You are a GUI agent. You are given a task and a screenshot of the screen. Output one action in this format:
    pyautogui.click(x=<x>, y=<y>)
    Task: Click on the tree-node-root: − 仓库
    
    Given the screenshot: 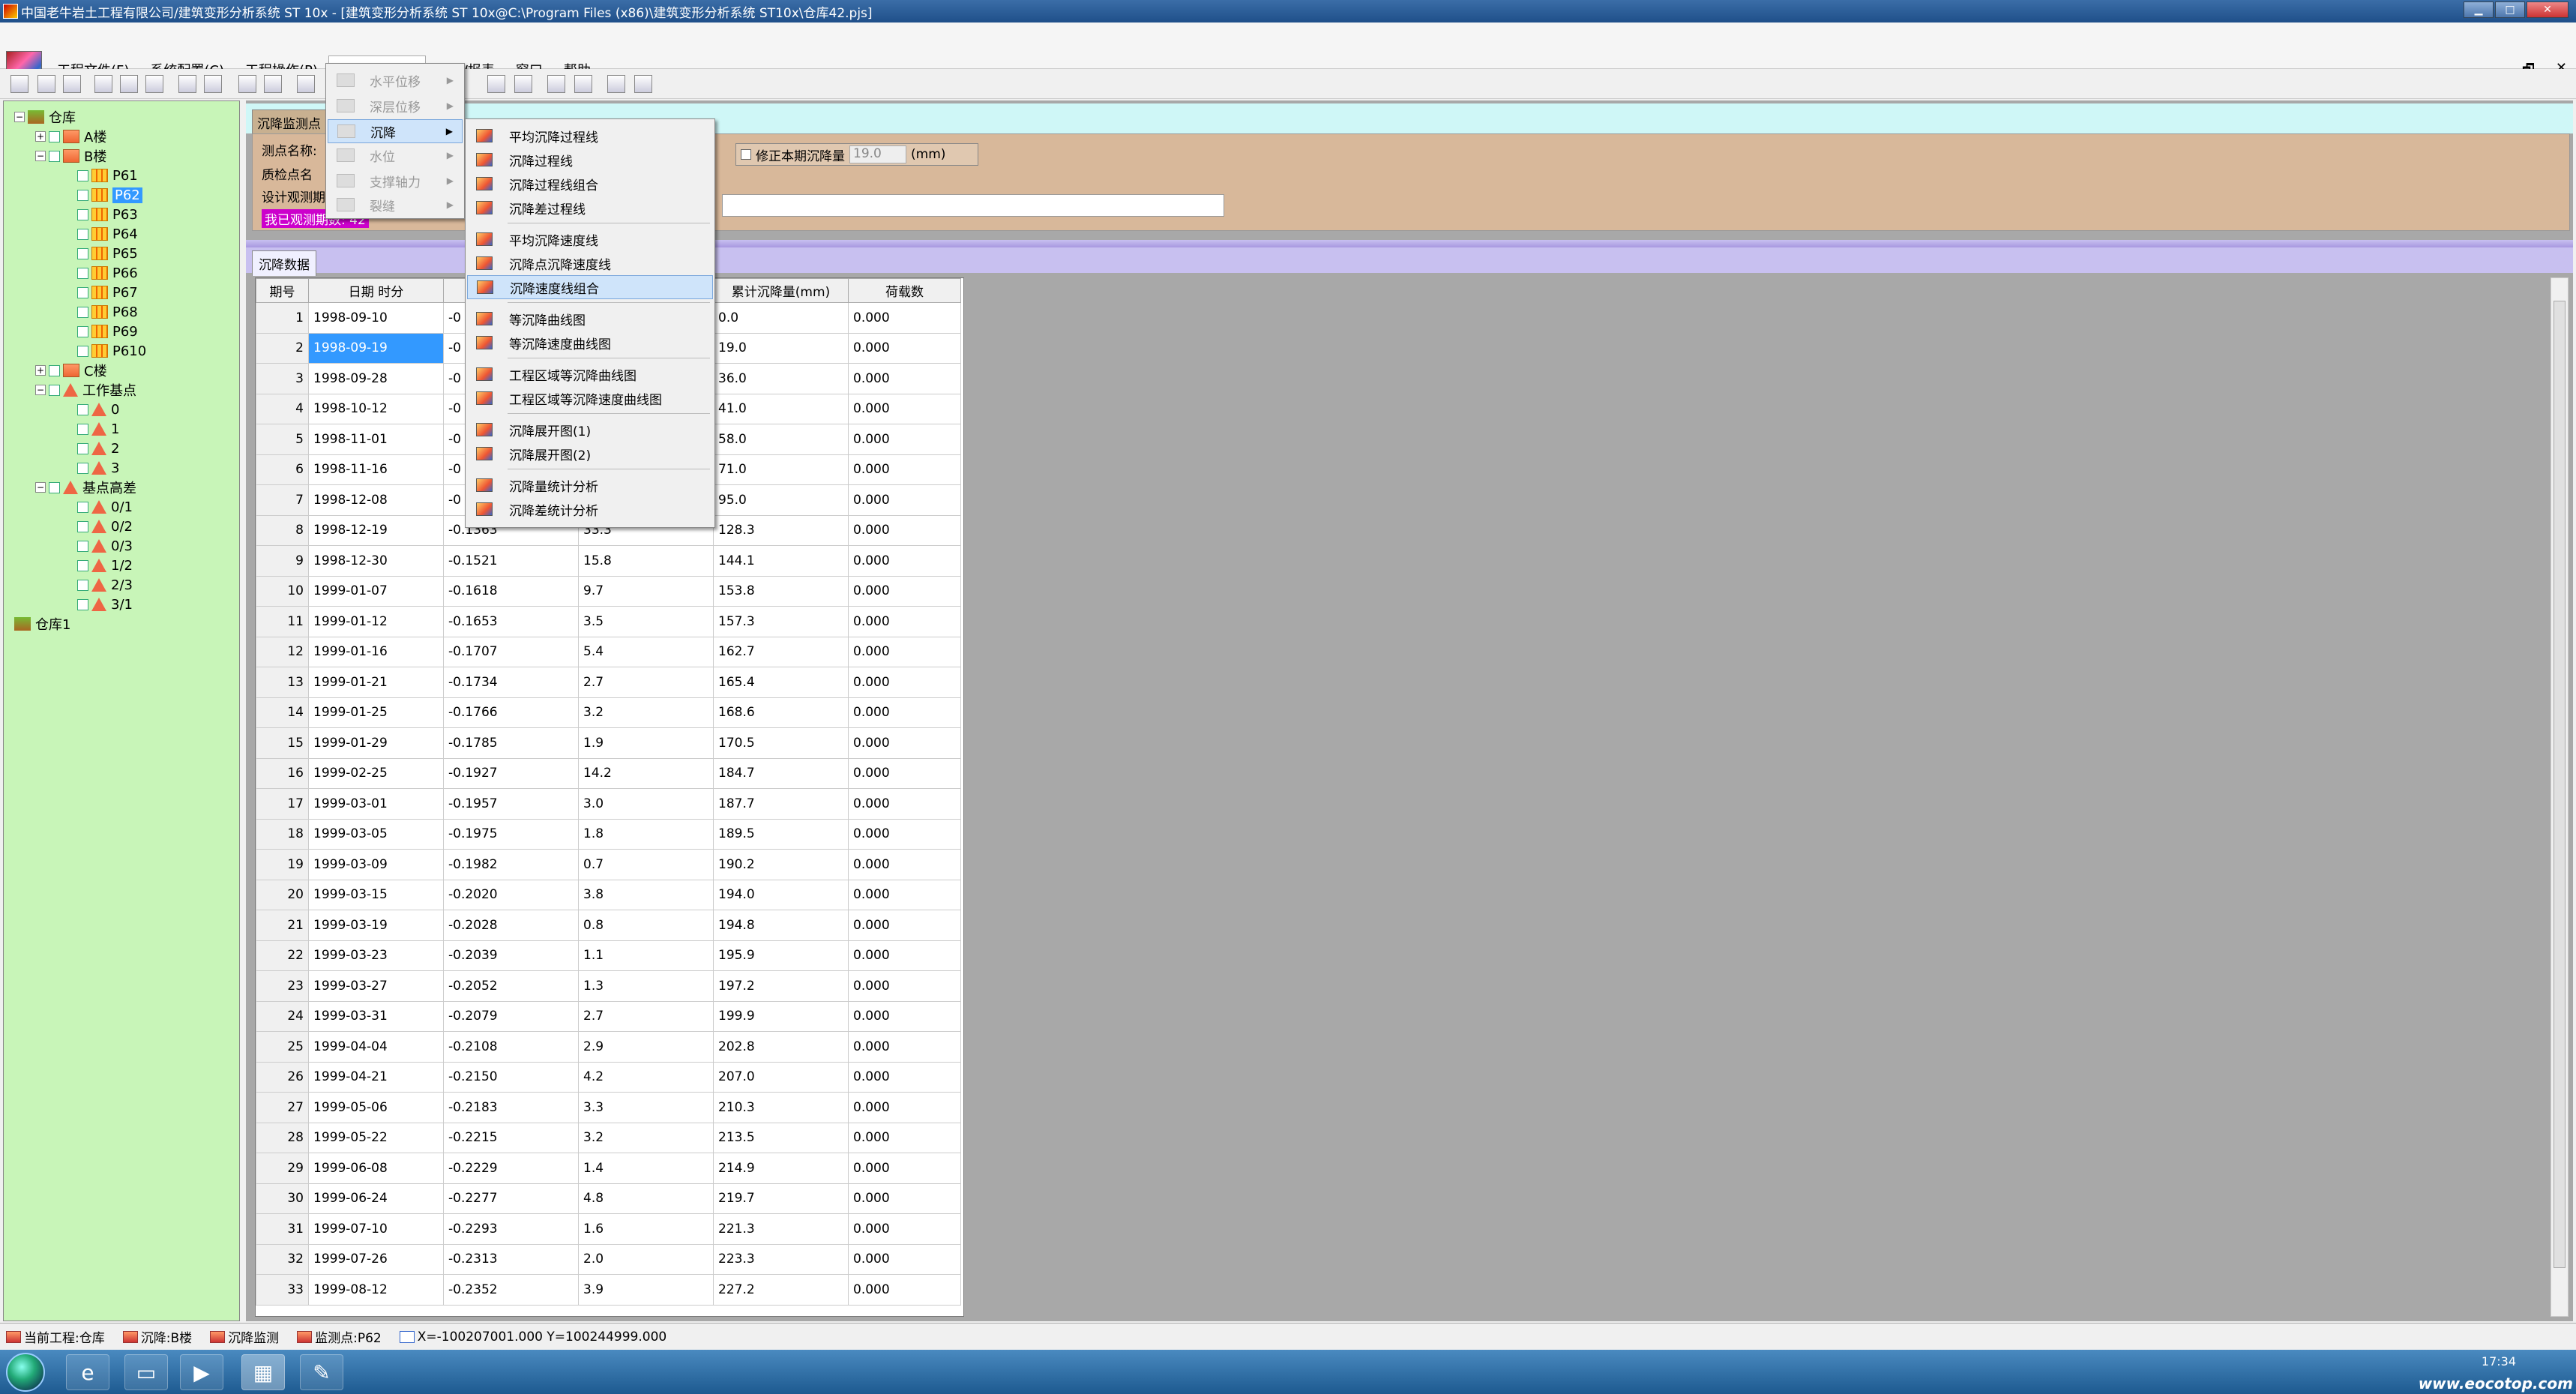 What is the action you would take?
    pyautogui.click(x=45, y=117)
    